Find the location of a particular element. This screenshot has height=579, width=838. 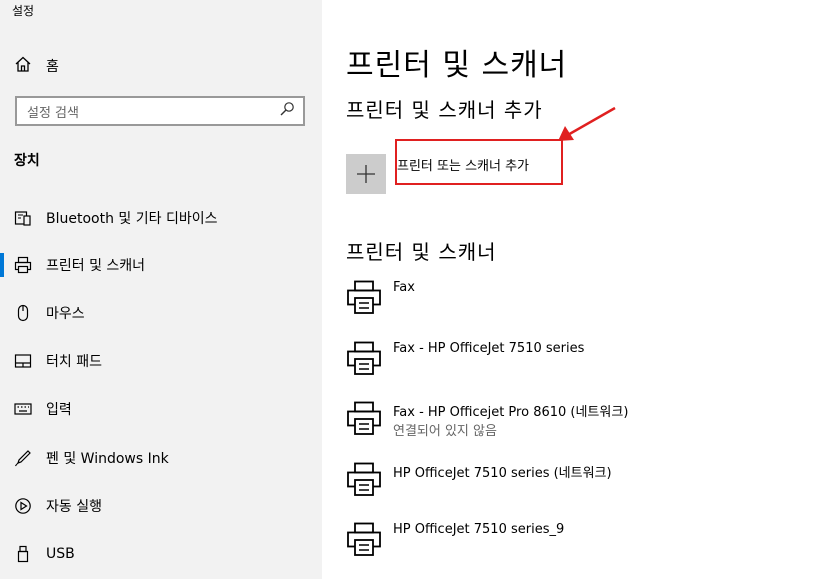

printers-list-heading: 프린터 및 스캐너 is located at coordinates (421, 252).